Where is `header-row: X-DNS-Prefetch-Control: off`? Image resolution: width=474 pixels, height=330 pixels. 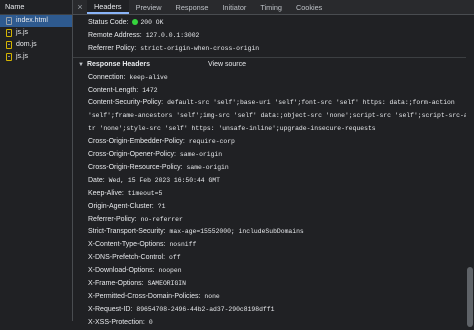 header-row: X-DNS-Prefetch-Control: off is located at coordinates (273, 258).